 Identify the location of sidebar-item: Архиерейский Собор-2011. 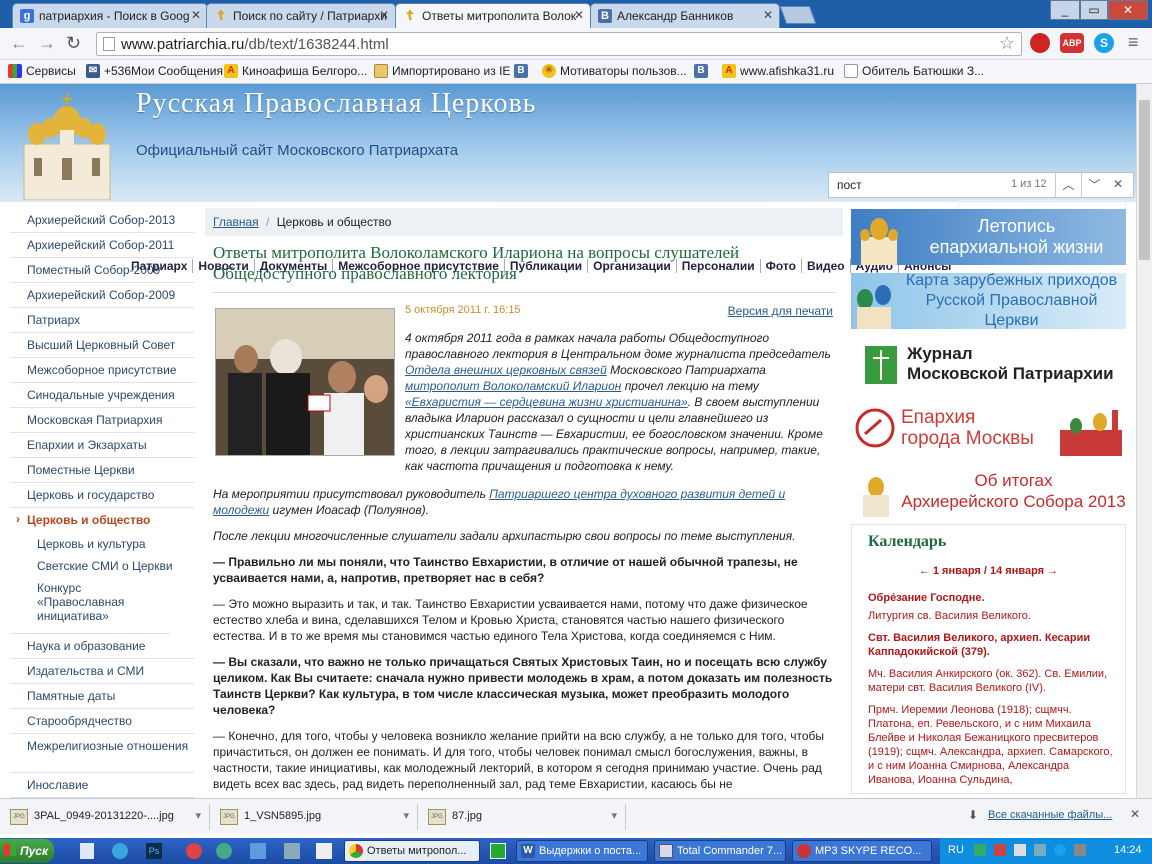
(102, 245).